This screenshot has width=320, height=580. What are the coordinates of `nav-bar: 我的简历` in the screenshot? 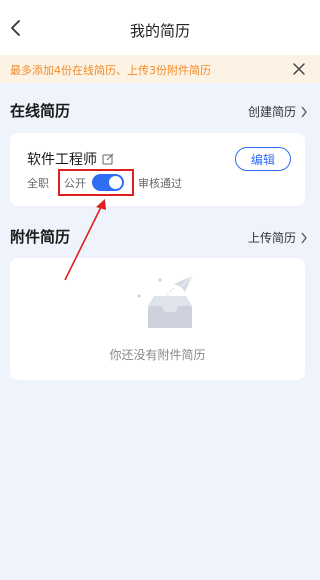 It's located at (160, 27).